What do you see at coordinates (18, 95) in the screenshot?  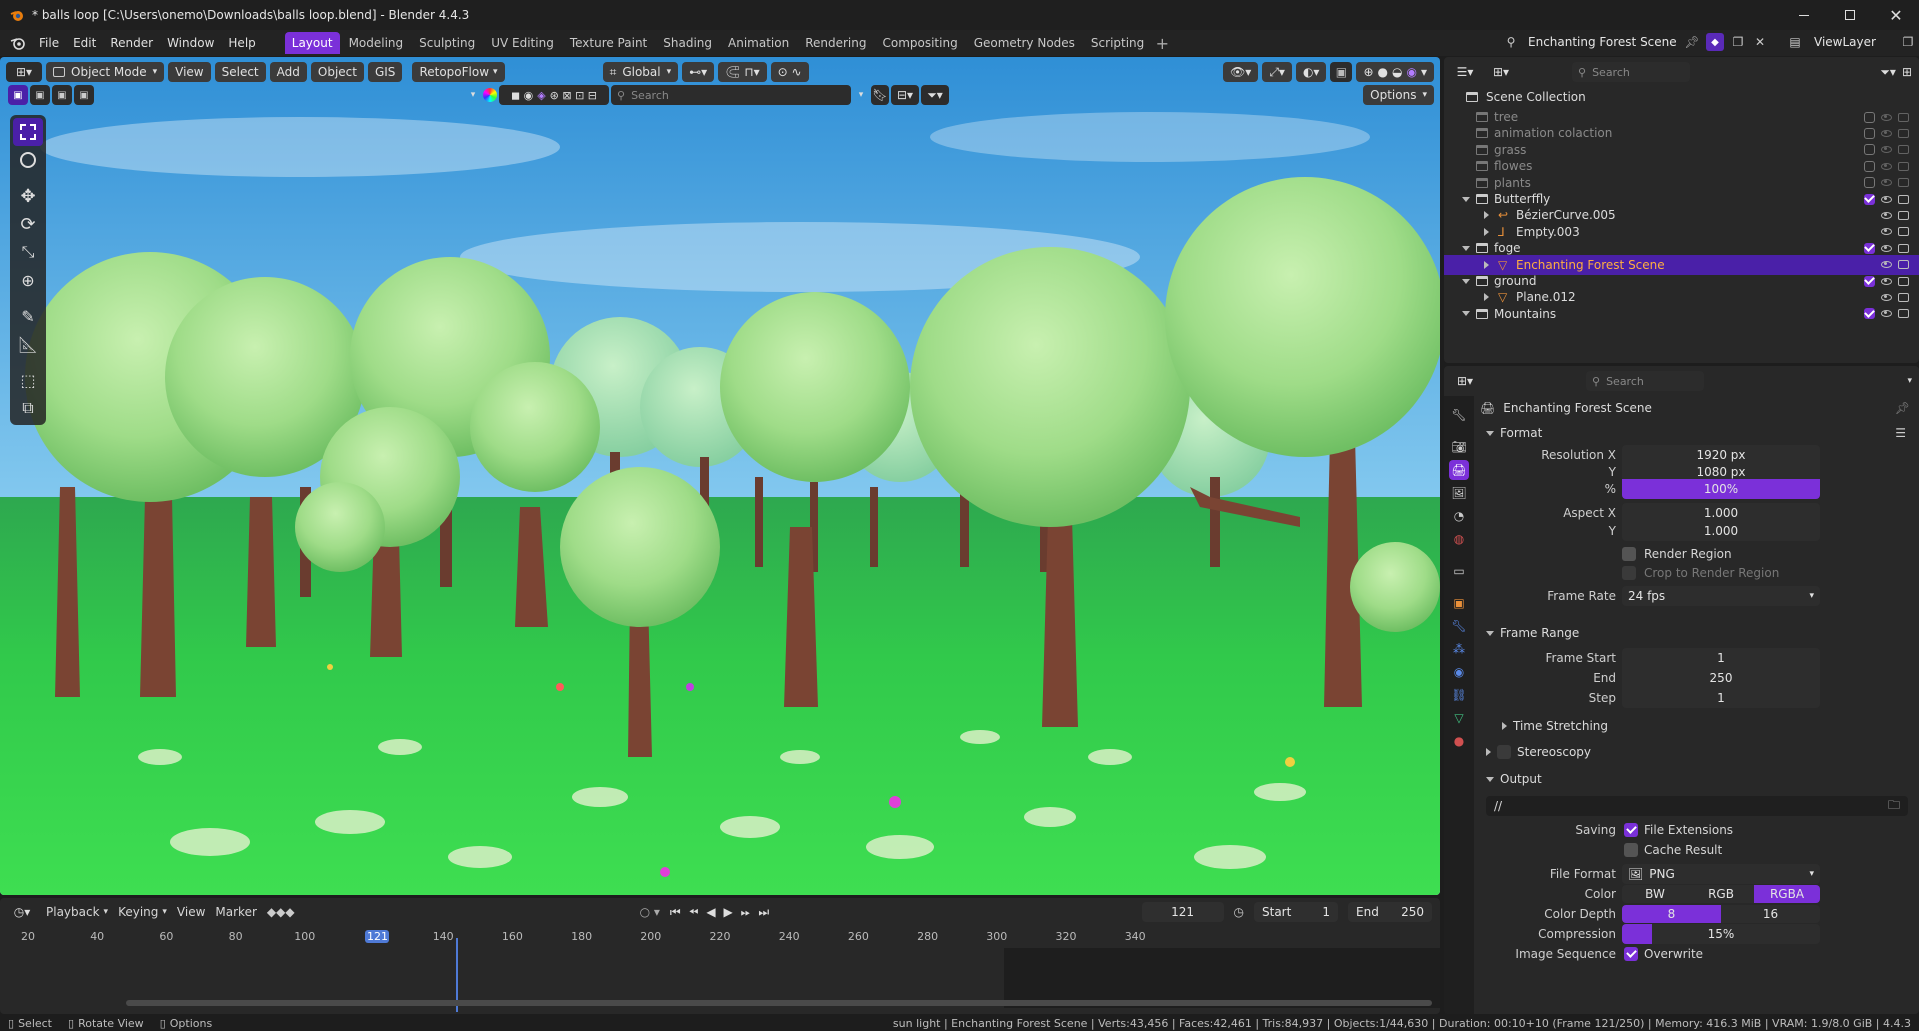 I see `select-box-mode-icon: ▣` at bounding box center [18, 95].